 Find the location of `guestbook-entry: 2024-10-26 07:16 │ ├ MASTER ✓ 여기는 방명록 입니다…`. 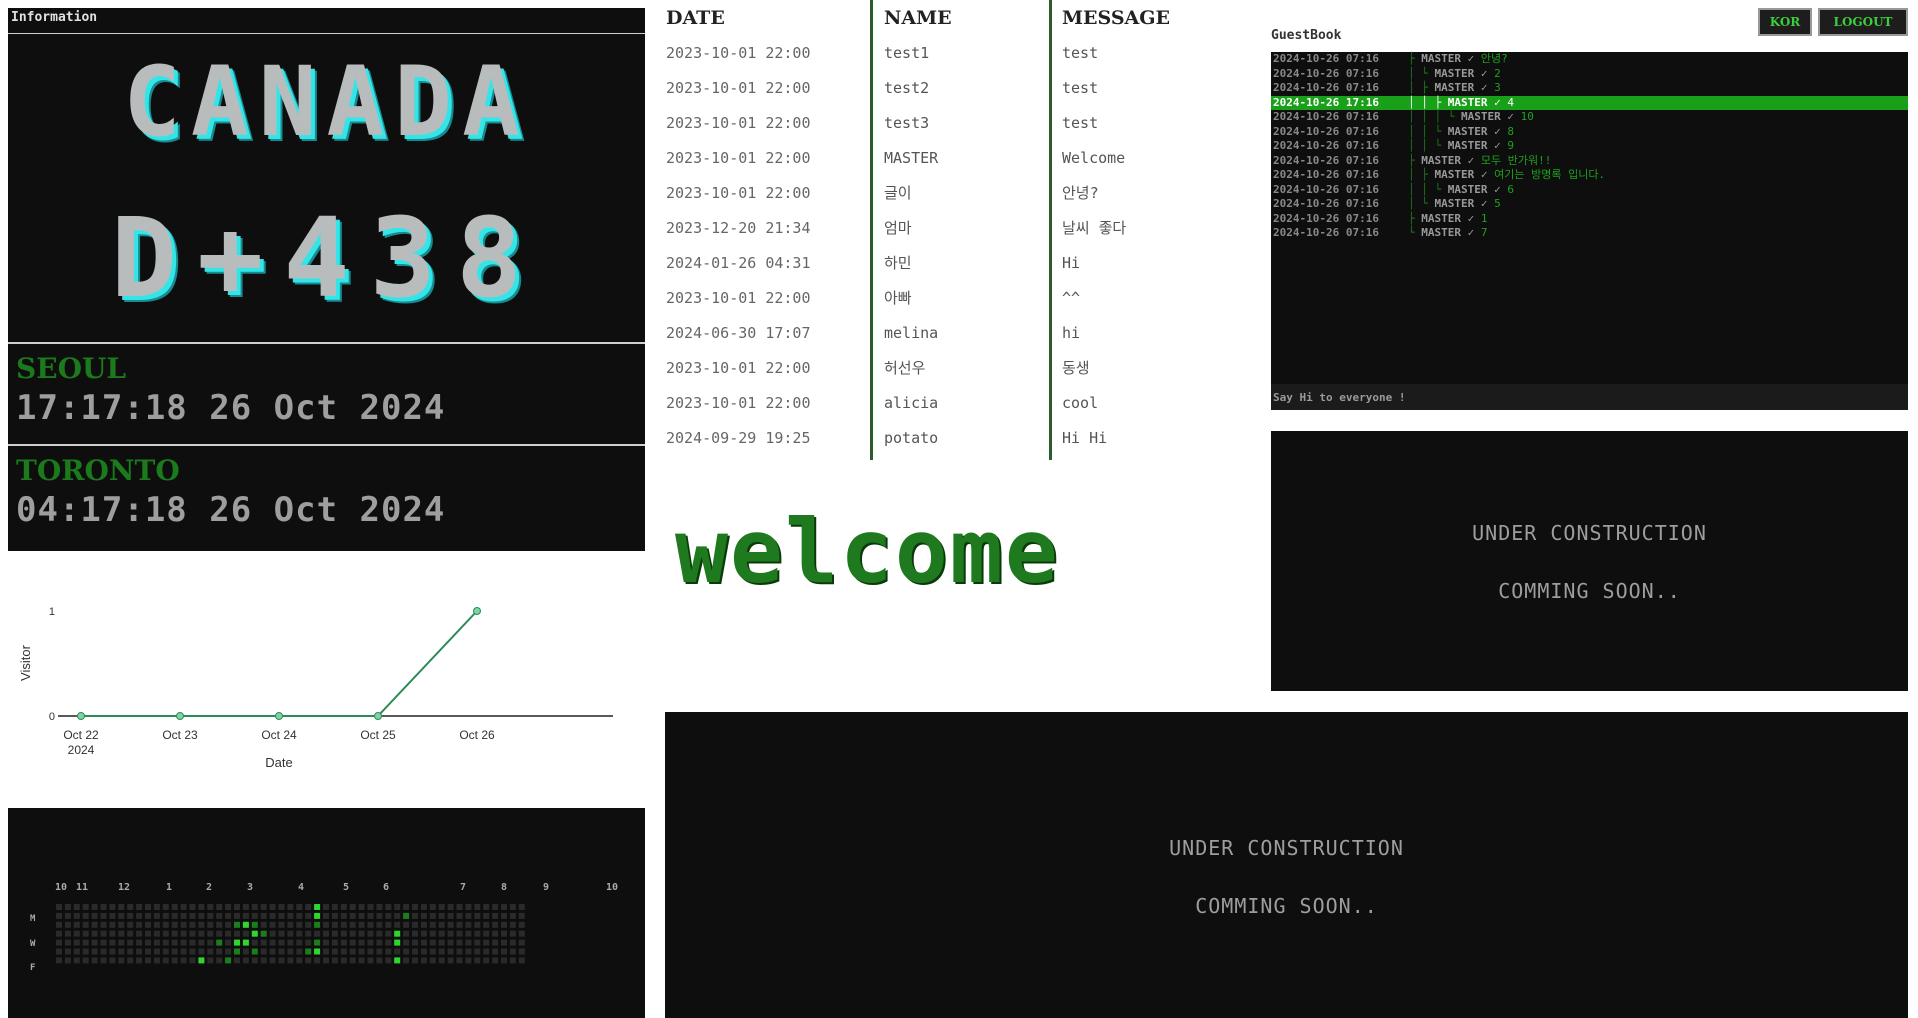

guestbook-entry: 2024-10-26 07:16 │ ├ MASTER ✓ 여기는 방명록 입니다… is located at coordinates (1589, 175).